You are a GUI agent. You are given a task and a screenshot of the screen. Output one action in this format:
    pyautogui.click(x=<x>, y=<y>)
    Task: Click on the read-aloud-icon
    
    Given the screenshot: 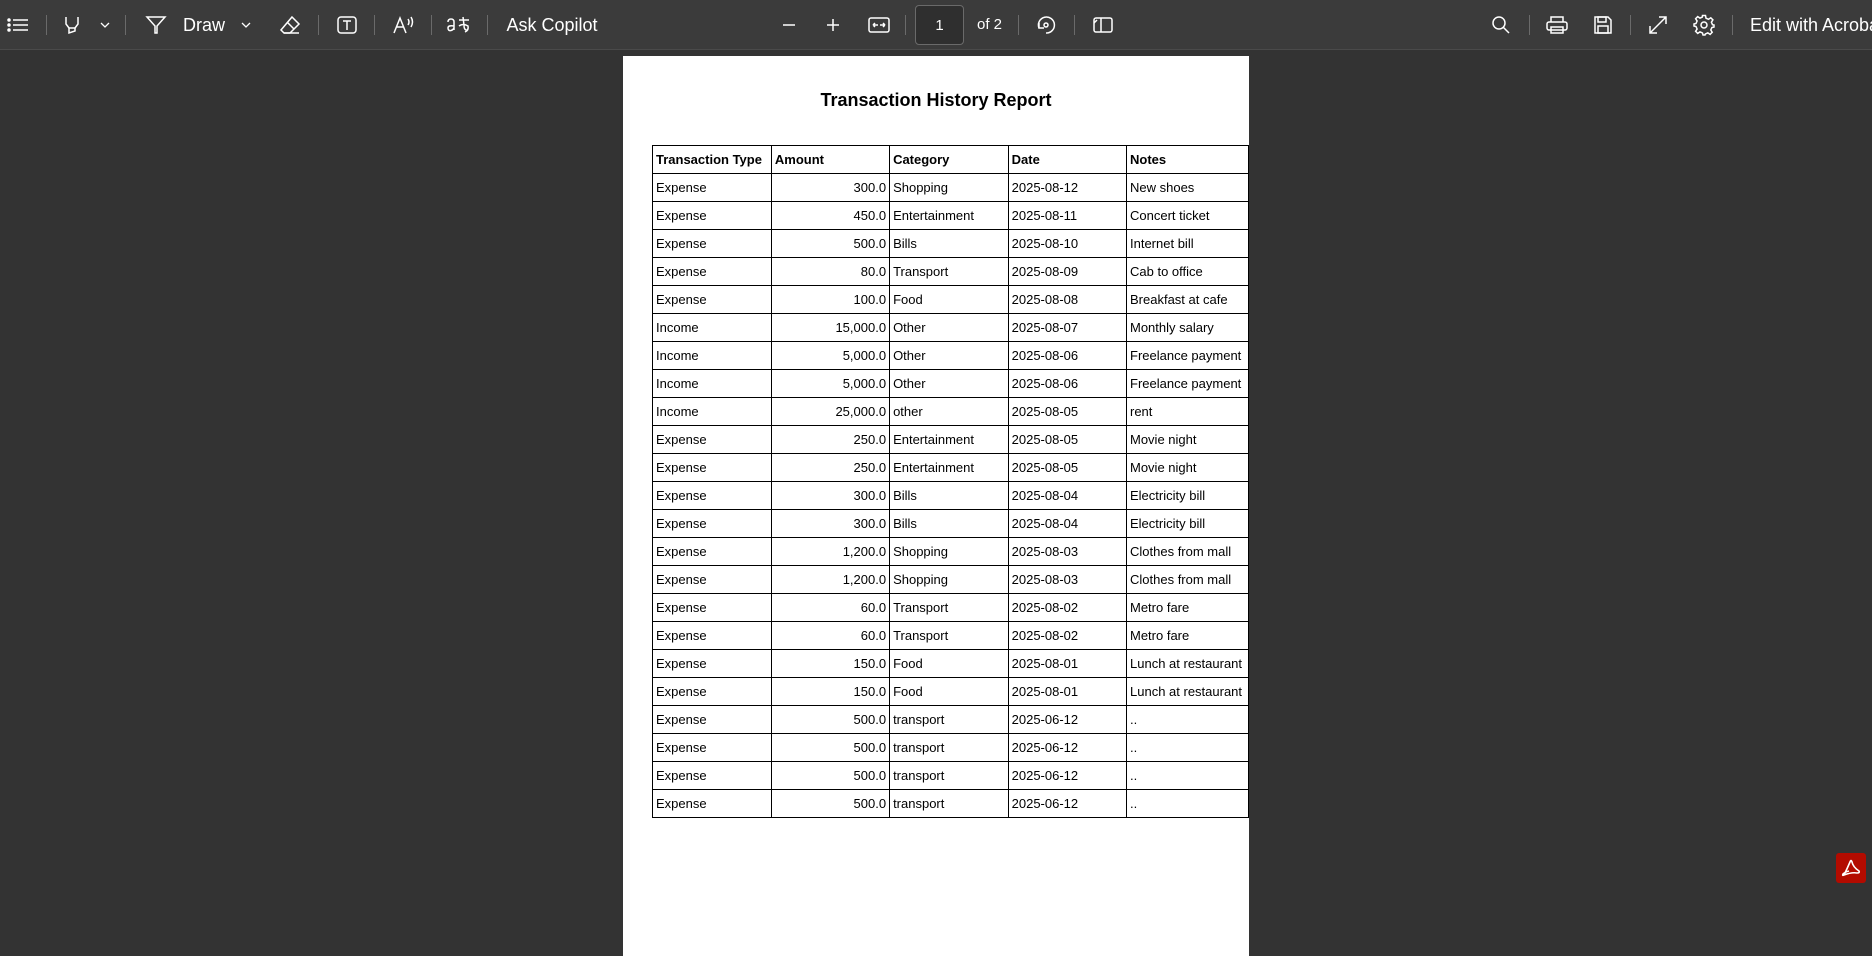 What is the action you would take?
    pyautogui.click(x=404, y=25)
    